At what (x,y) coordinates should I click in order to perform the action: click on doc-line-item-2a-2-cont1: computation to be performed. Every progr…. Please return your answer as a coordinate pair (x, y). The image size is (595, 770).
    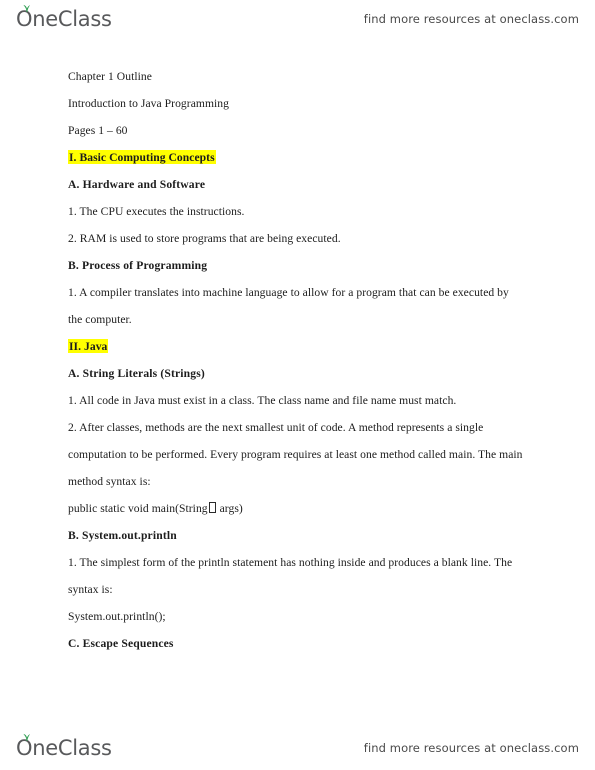
    Looking at the image, I should click on (295, 454).